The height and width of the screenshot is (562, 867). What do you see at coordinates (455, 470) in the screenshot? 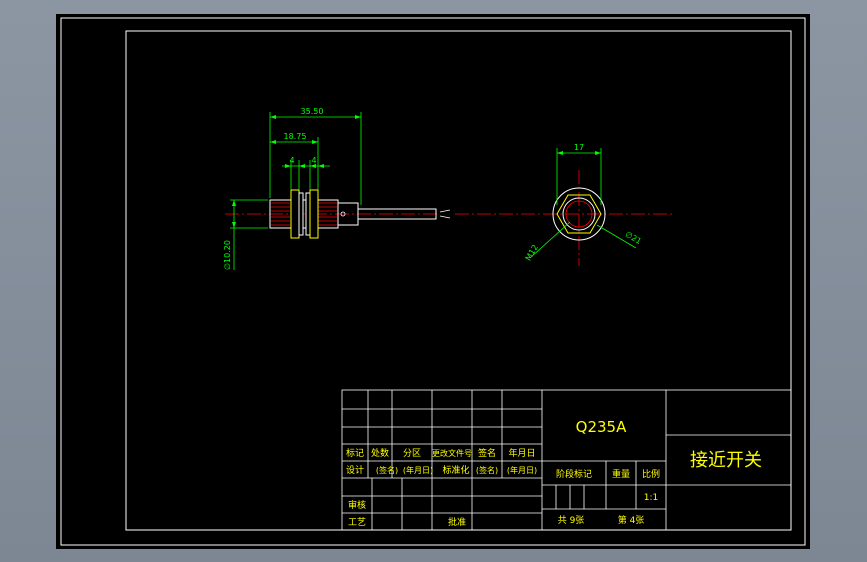
I see `standardization-label: 标准化` at bounding box center [455, 470].